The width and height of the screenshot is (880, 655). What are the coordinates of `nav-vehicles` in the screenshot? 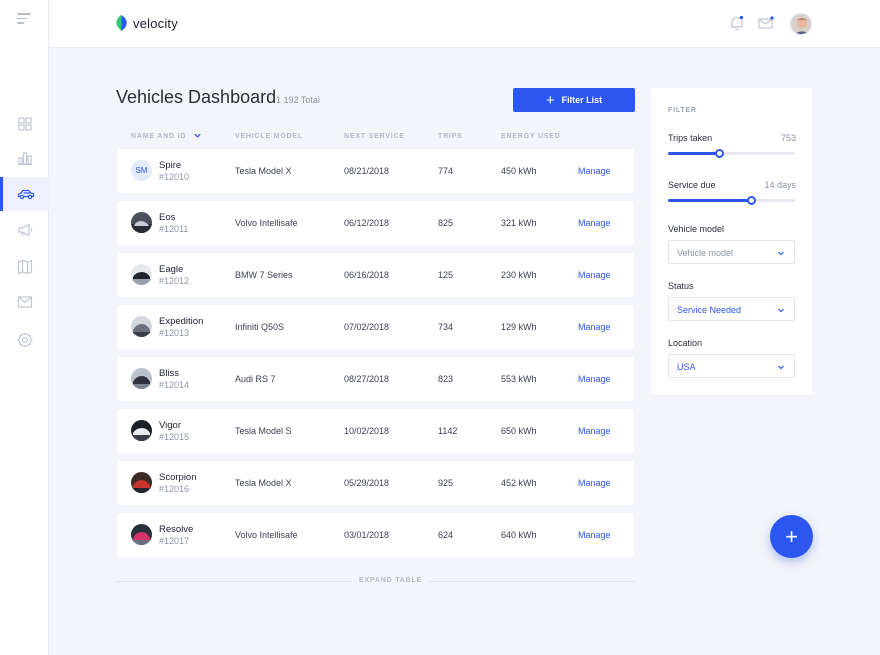 It's located at (24, 194).